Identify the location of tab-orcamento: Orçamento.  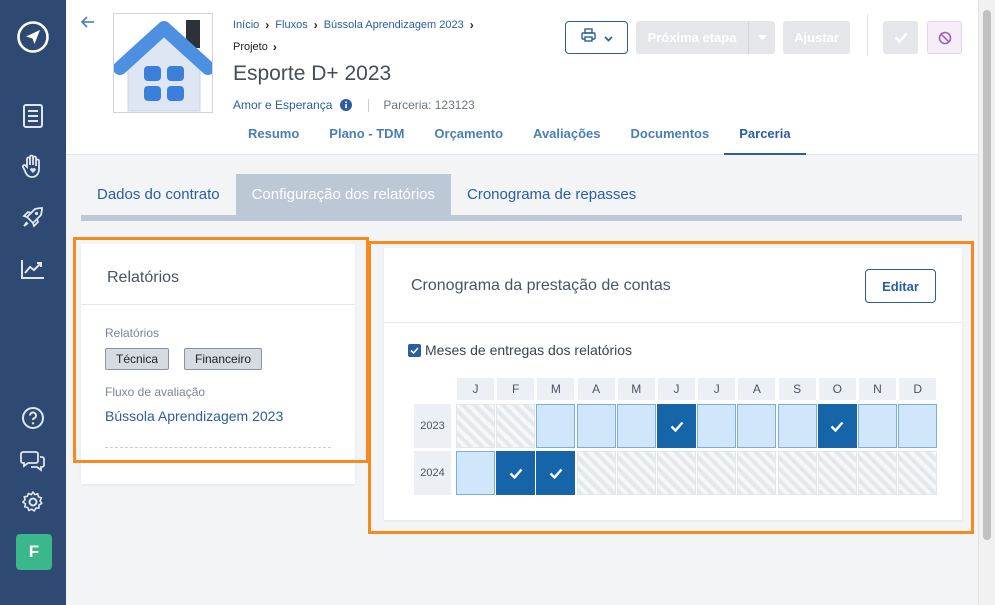
(468, 138).